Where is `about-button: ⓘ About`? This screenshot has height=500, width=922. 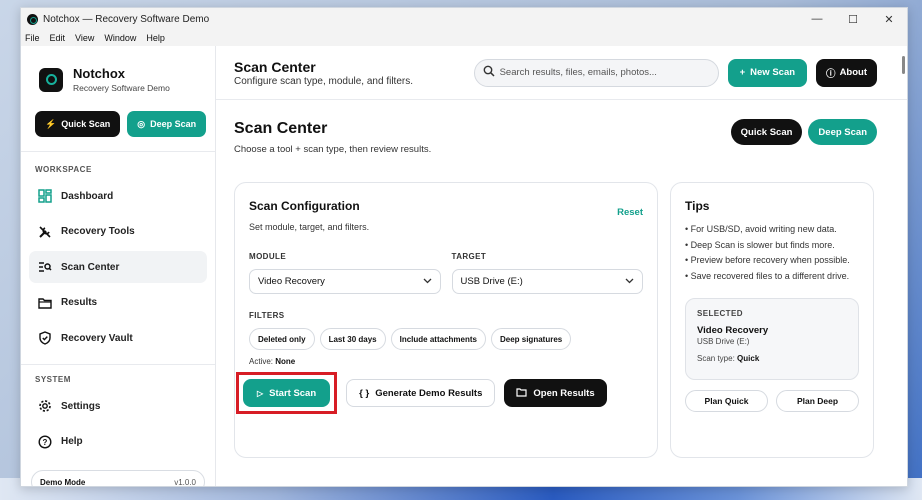
about-button: ⓘ About is located at coordinates (846, 72).